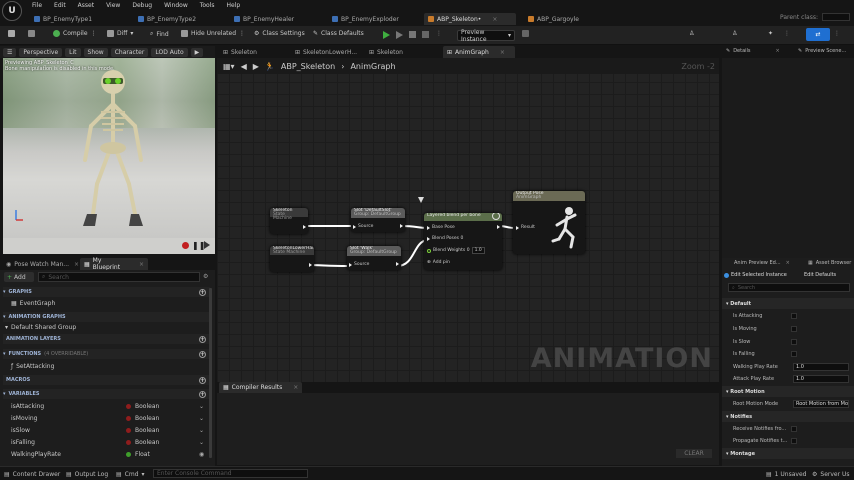  I want to click on animation-mode-icon: ✦, so click(770, 33).